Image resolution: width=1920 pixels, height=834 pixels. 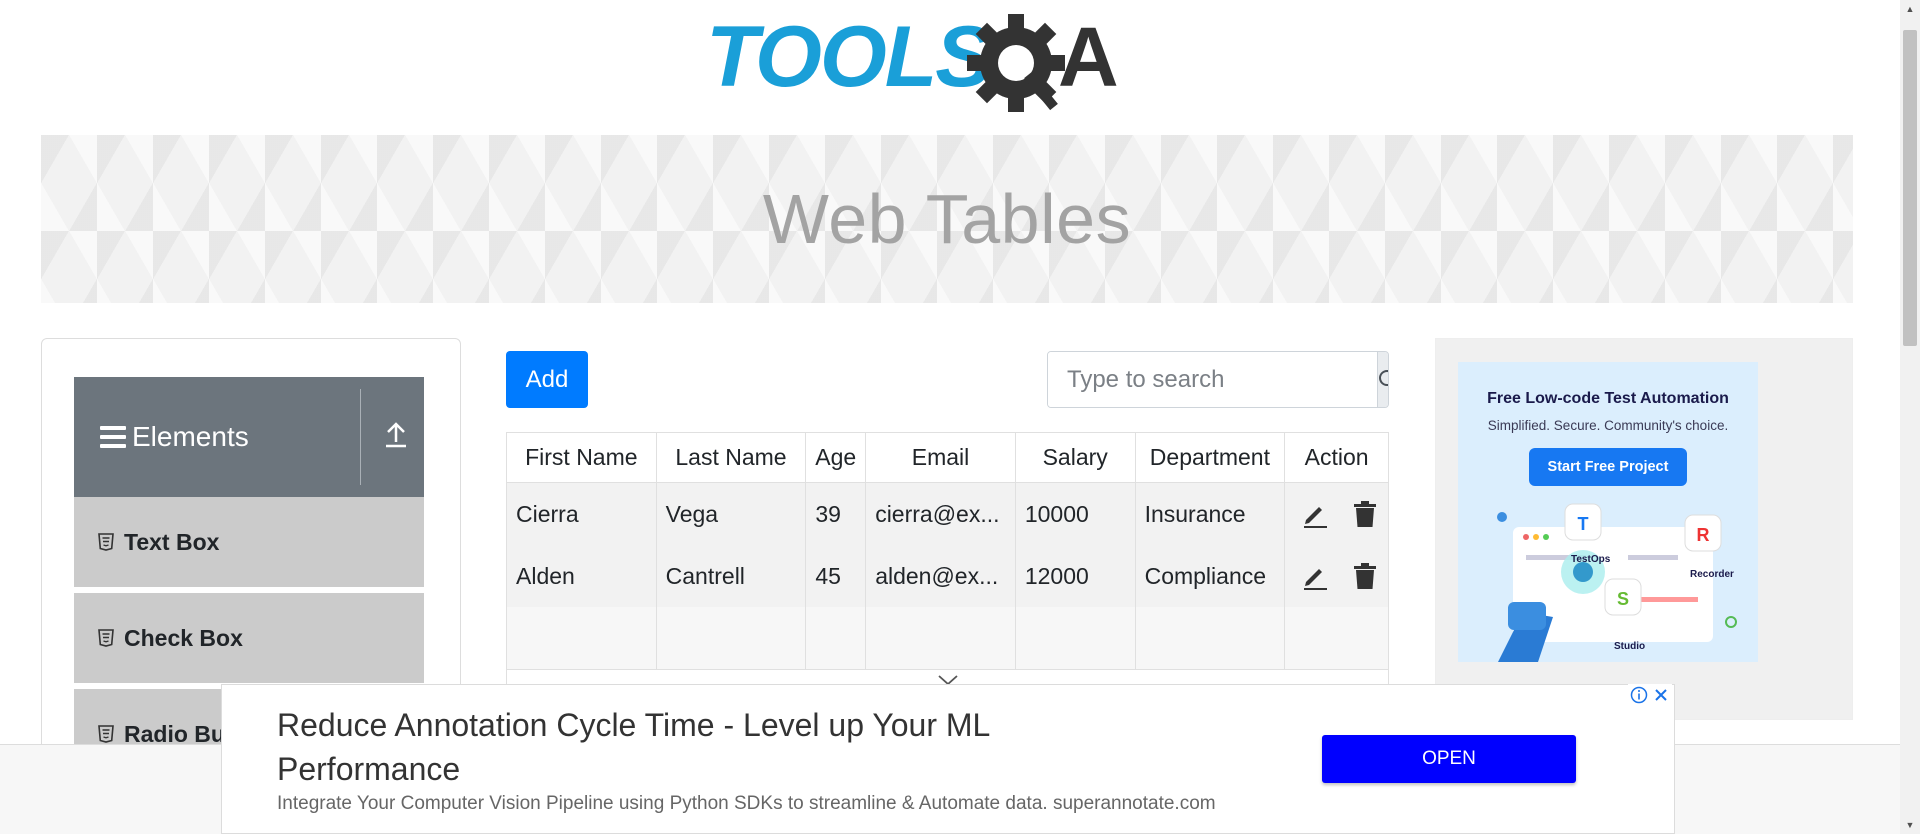 I want to click on toolsqa-logo-graphic: TOOLS A, so click(x=912, y=60).